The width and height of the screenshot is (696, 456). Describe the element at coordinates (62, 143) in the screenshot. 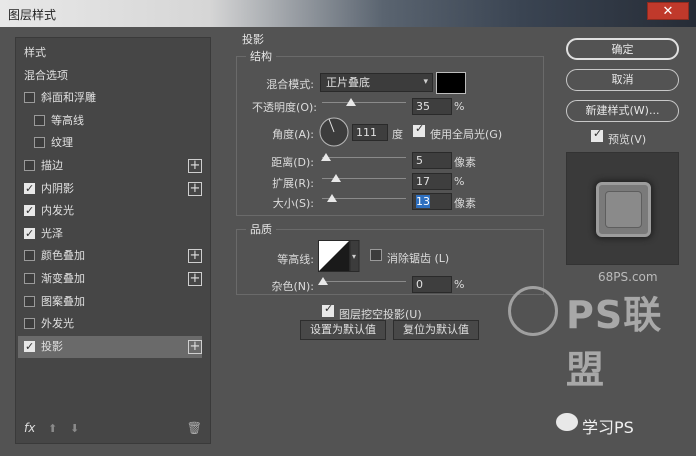

I see `style-item-label: 纹理` at that location.